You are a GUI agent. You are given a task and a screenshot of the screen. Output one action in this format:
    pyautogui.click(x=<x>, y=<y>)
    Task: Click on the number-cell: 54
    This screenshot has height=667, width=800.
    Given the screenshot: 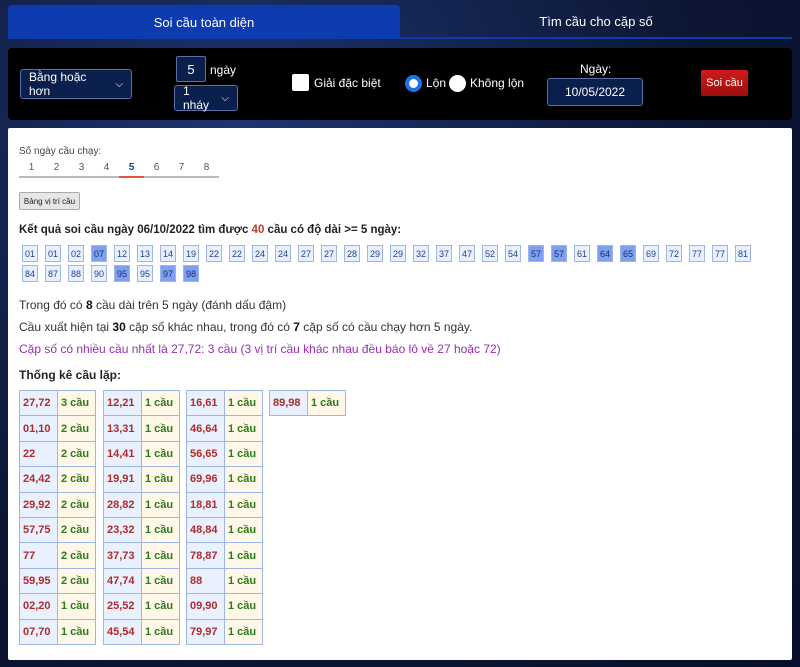 What is the action you would take?
    pyautogui.click(x=513, y=253)
    